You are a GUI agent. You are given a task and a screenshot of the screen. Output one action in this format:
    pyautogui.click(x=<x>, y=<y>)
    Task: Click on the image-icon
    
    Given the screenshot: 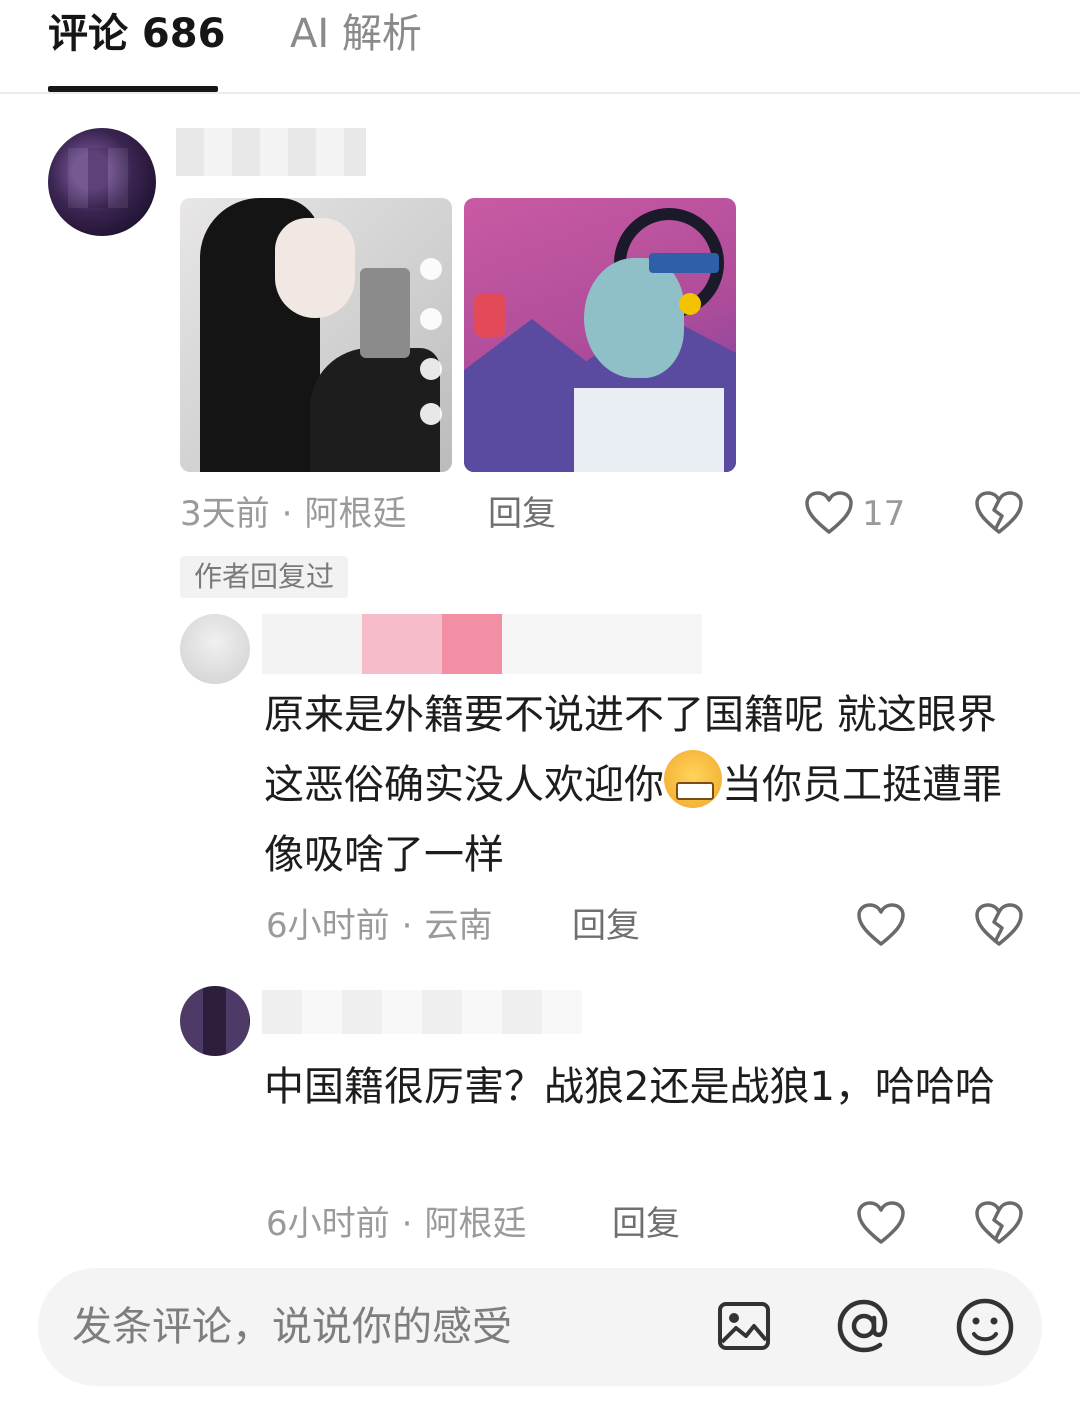 What is the action you would take?
    pyautogui.click(x=744, y=1326)
    